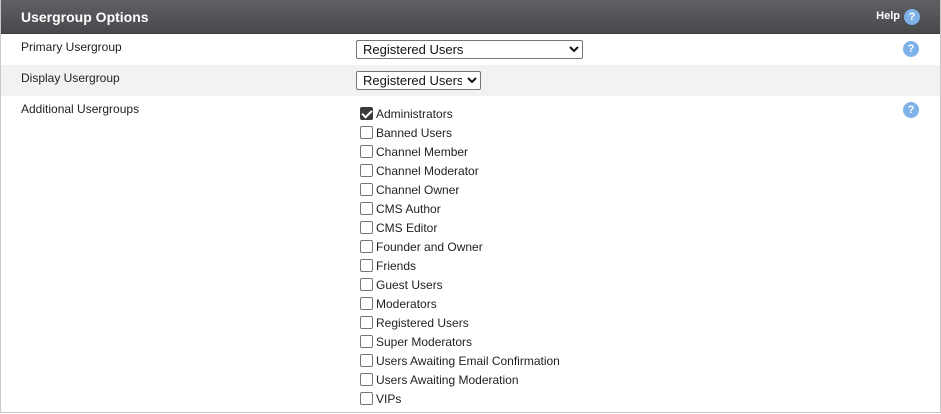  What do you see at coordinates (460, 303) in the screenshot?
I see `usergroup-checkbox-item: Moderators` at bounding box center [460, 303].